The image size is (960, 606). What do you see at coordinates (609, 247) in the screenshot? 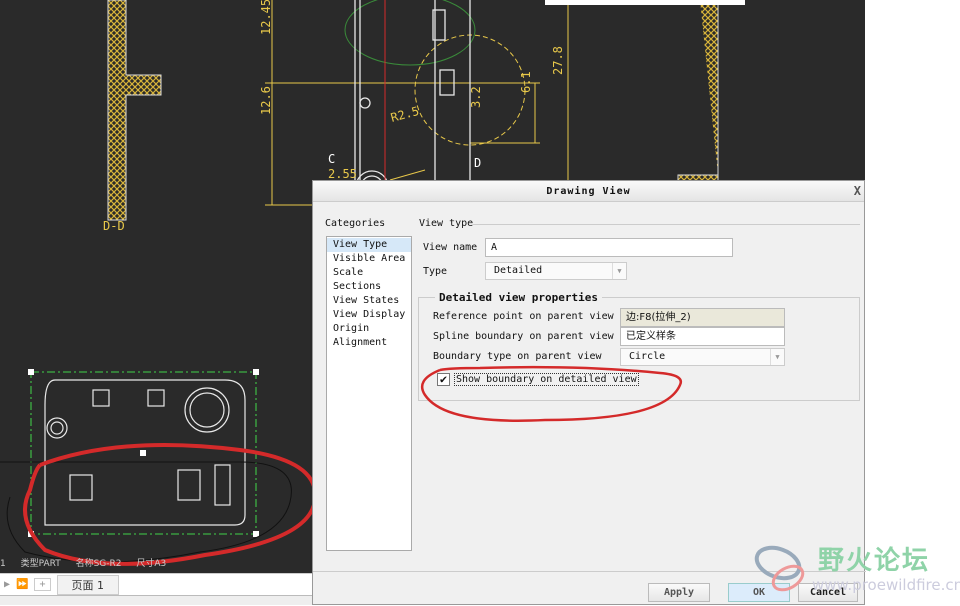
I see `view-name-input: A` at bounding box center [609, 247].